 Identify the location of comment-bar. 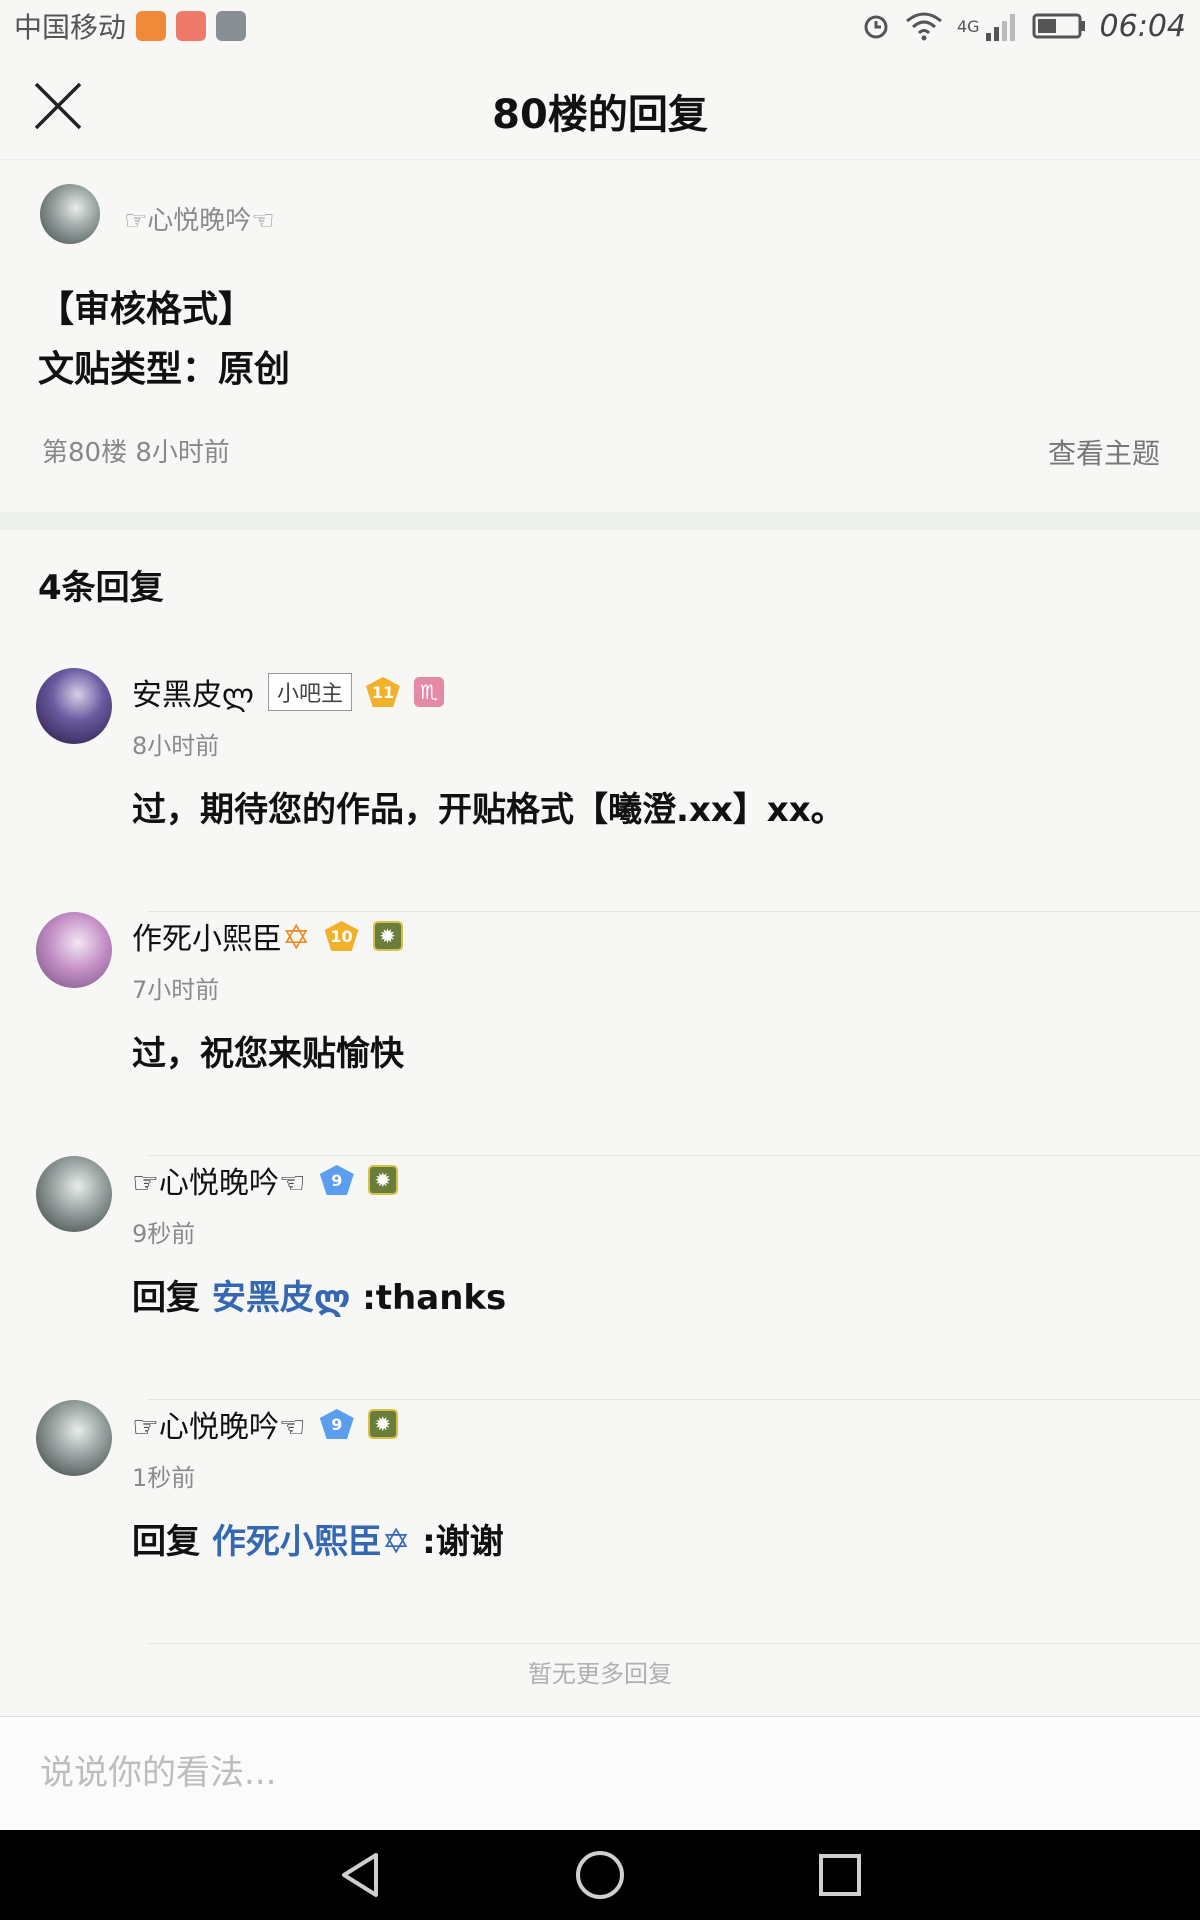
(600, 1773).